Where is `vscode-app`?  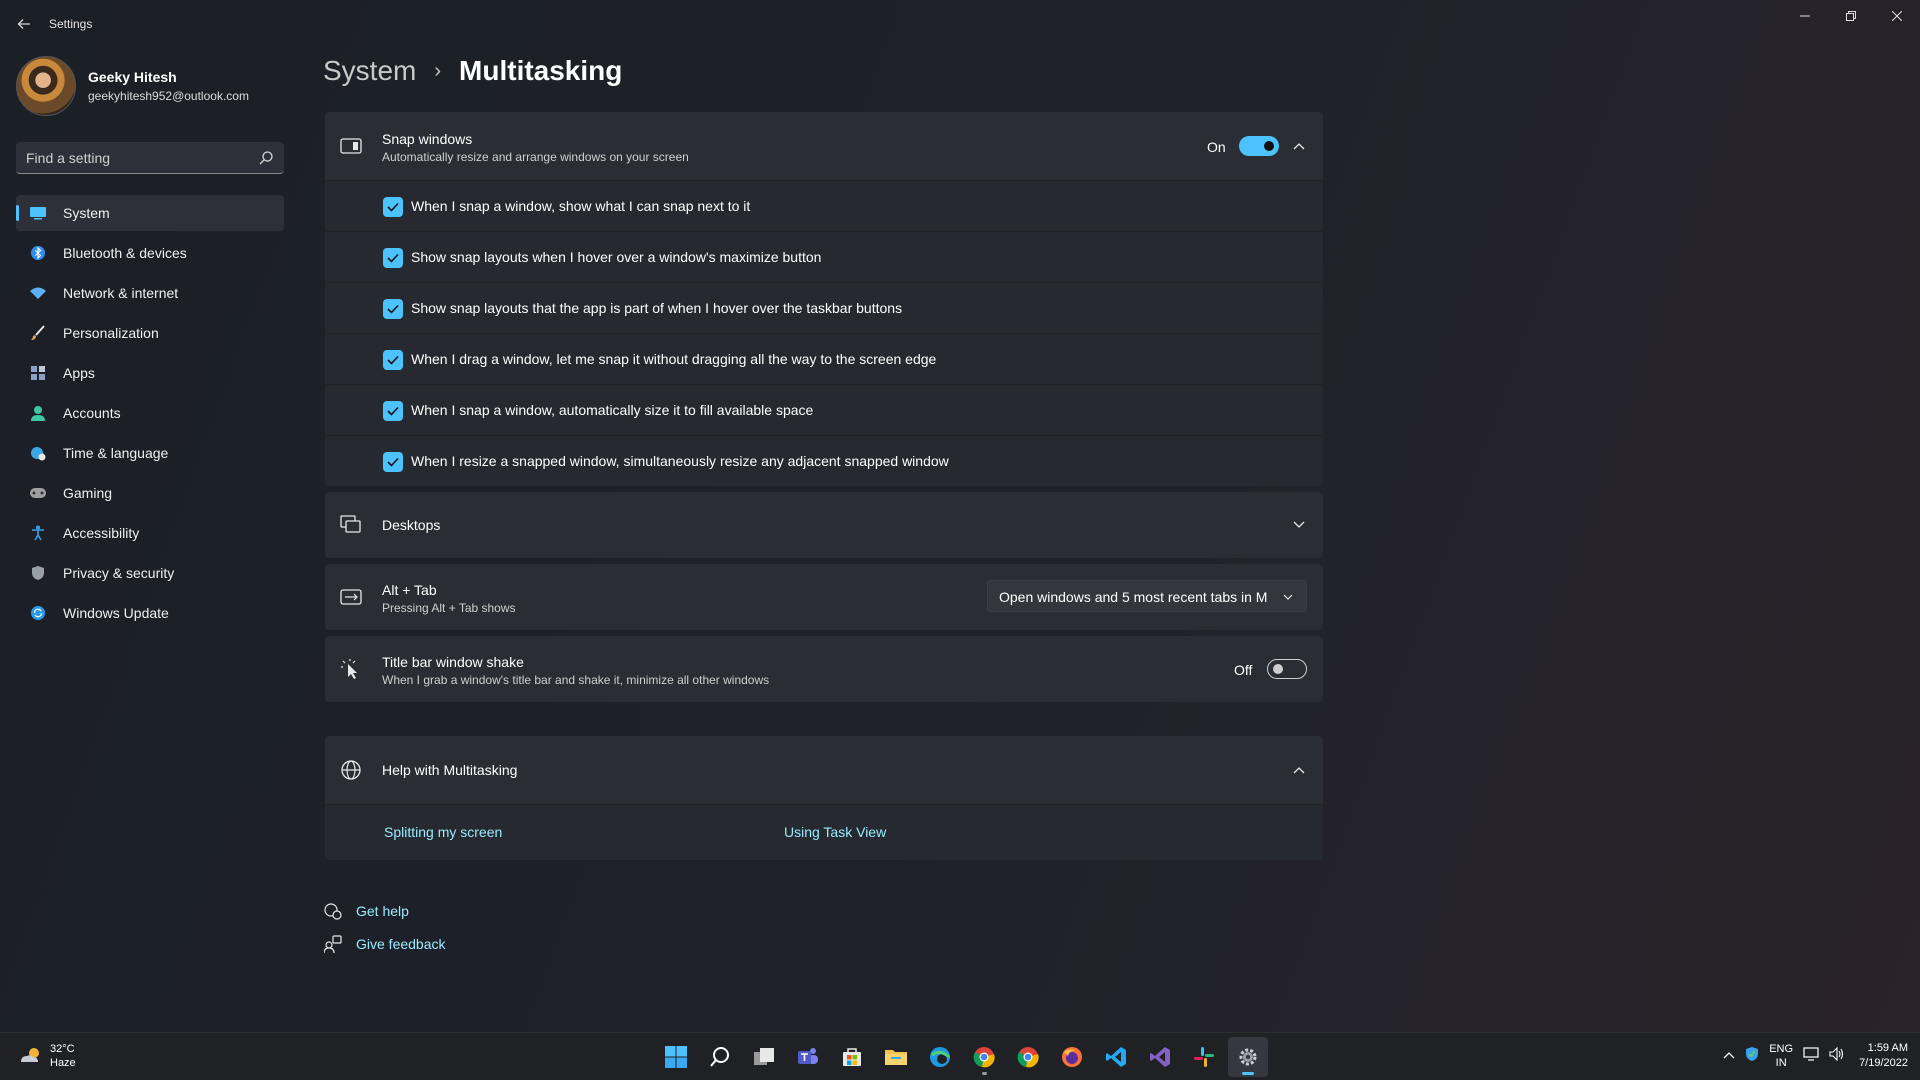 vscode-app is located at coordinates (1116, 1057).